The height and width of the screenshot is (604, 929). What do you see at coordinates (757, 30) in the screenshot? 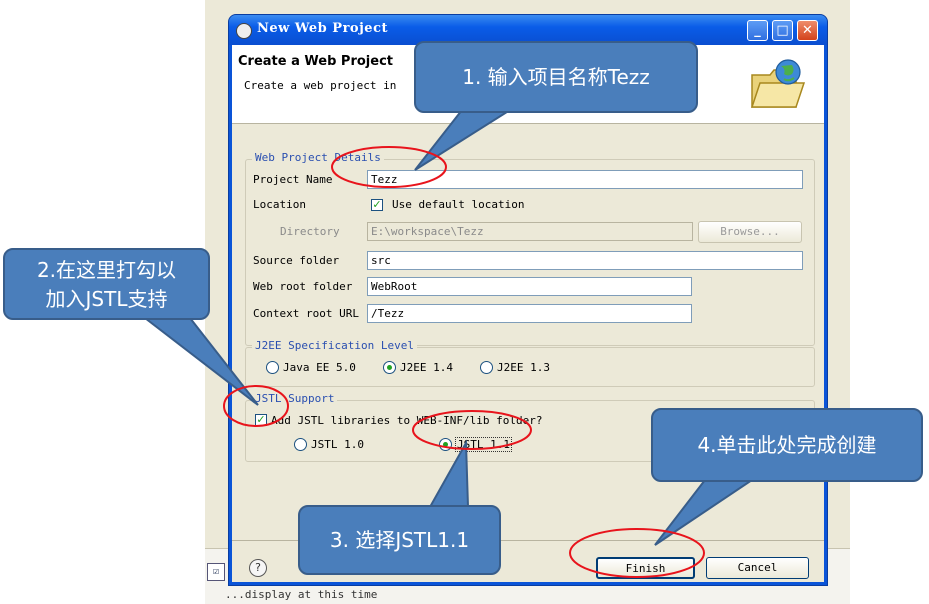
I see `minimize-button: _` at bounding box center [757, 30].